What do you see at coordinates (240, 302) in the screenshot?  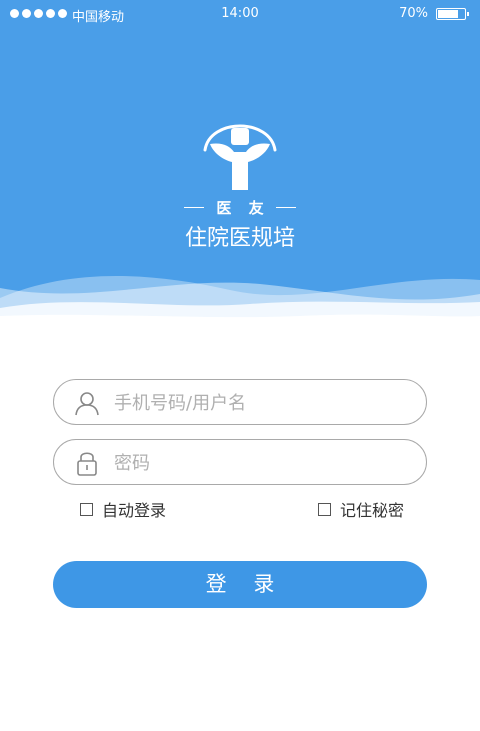 I see `wave-decoration` at bounding box center [240, 302].